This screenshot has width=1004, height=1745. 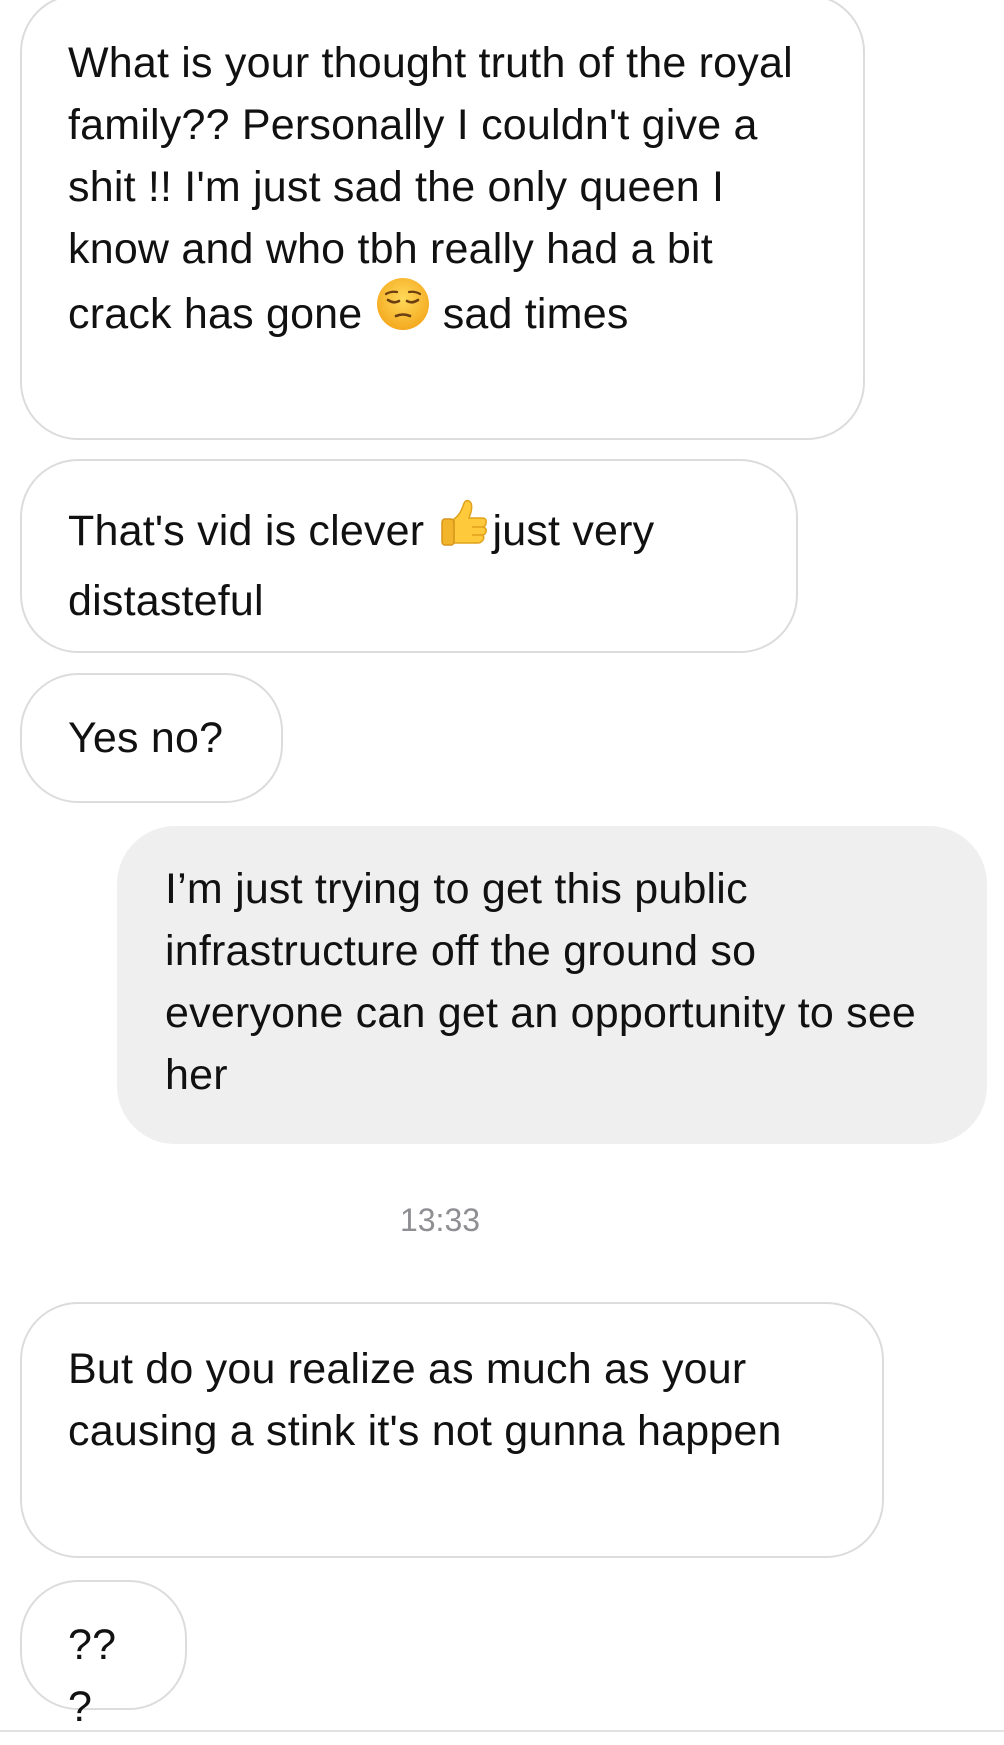 What do you see at coordinates (403, 312) in the screenshot?
I see `pensive-face-icon` at bounding box center [403, 312].